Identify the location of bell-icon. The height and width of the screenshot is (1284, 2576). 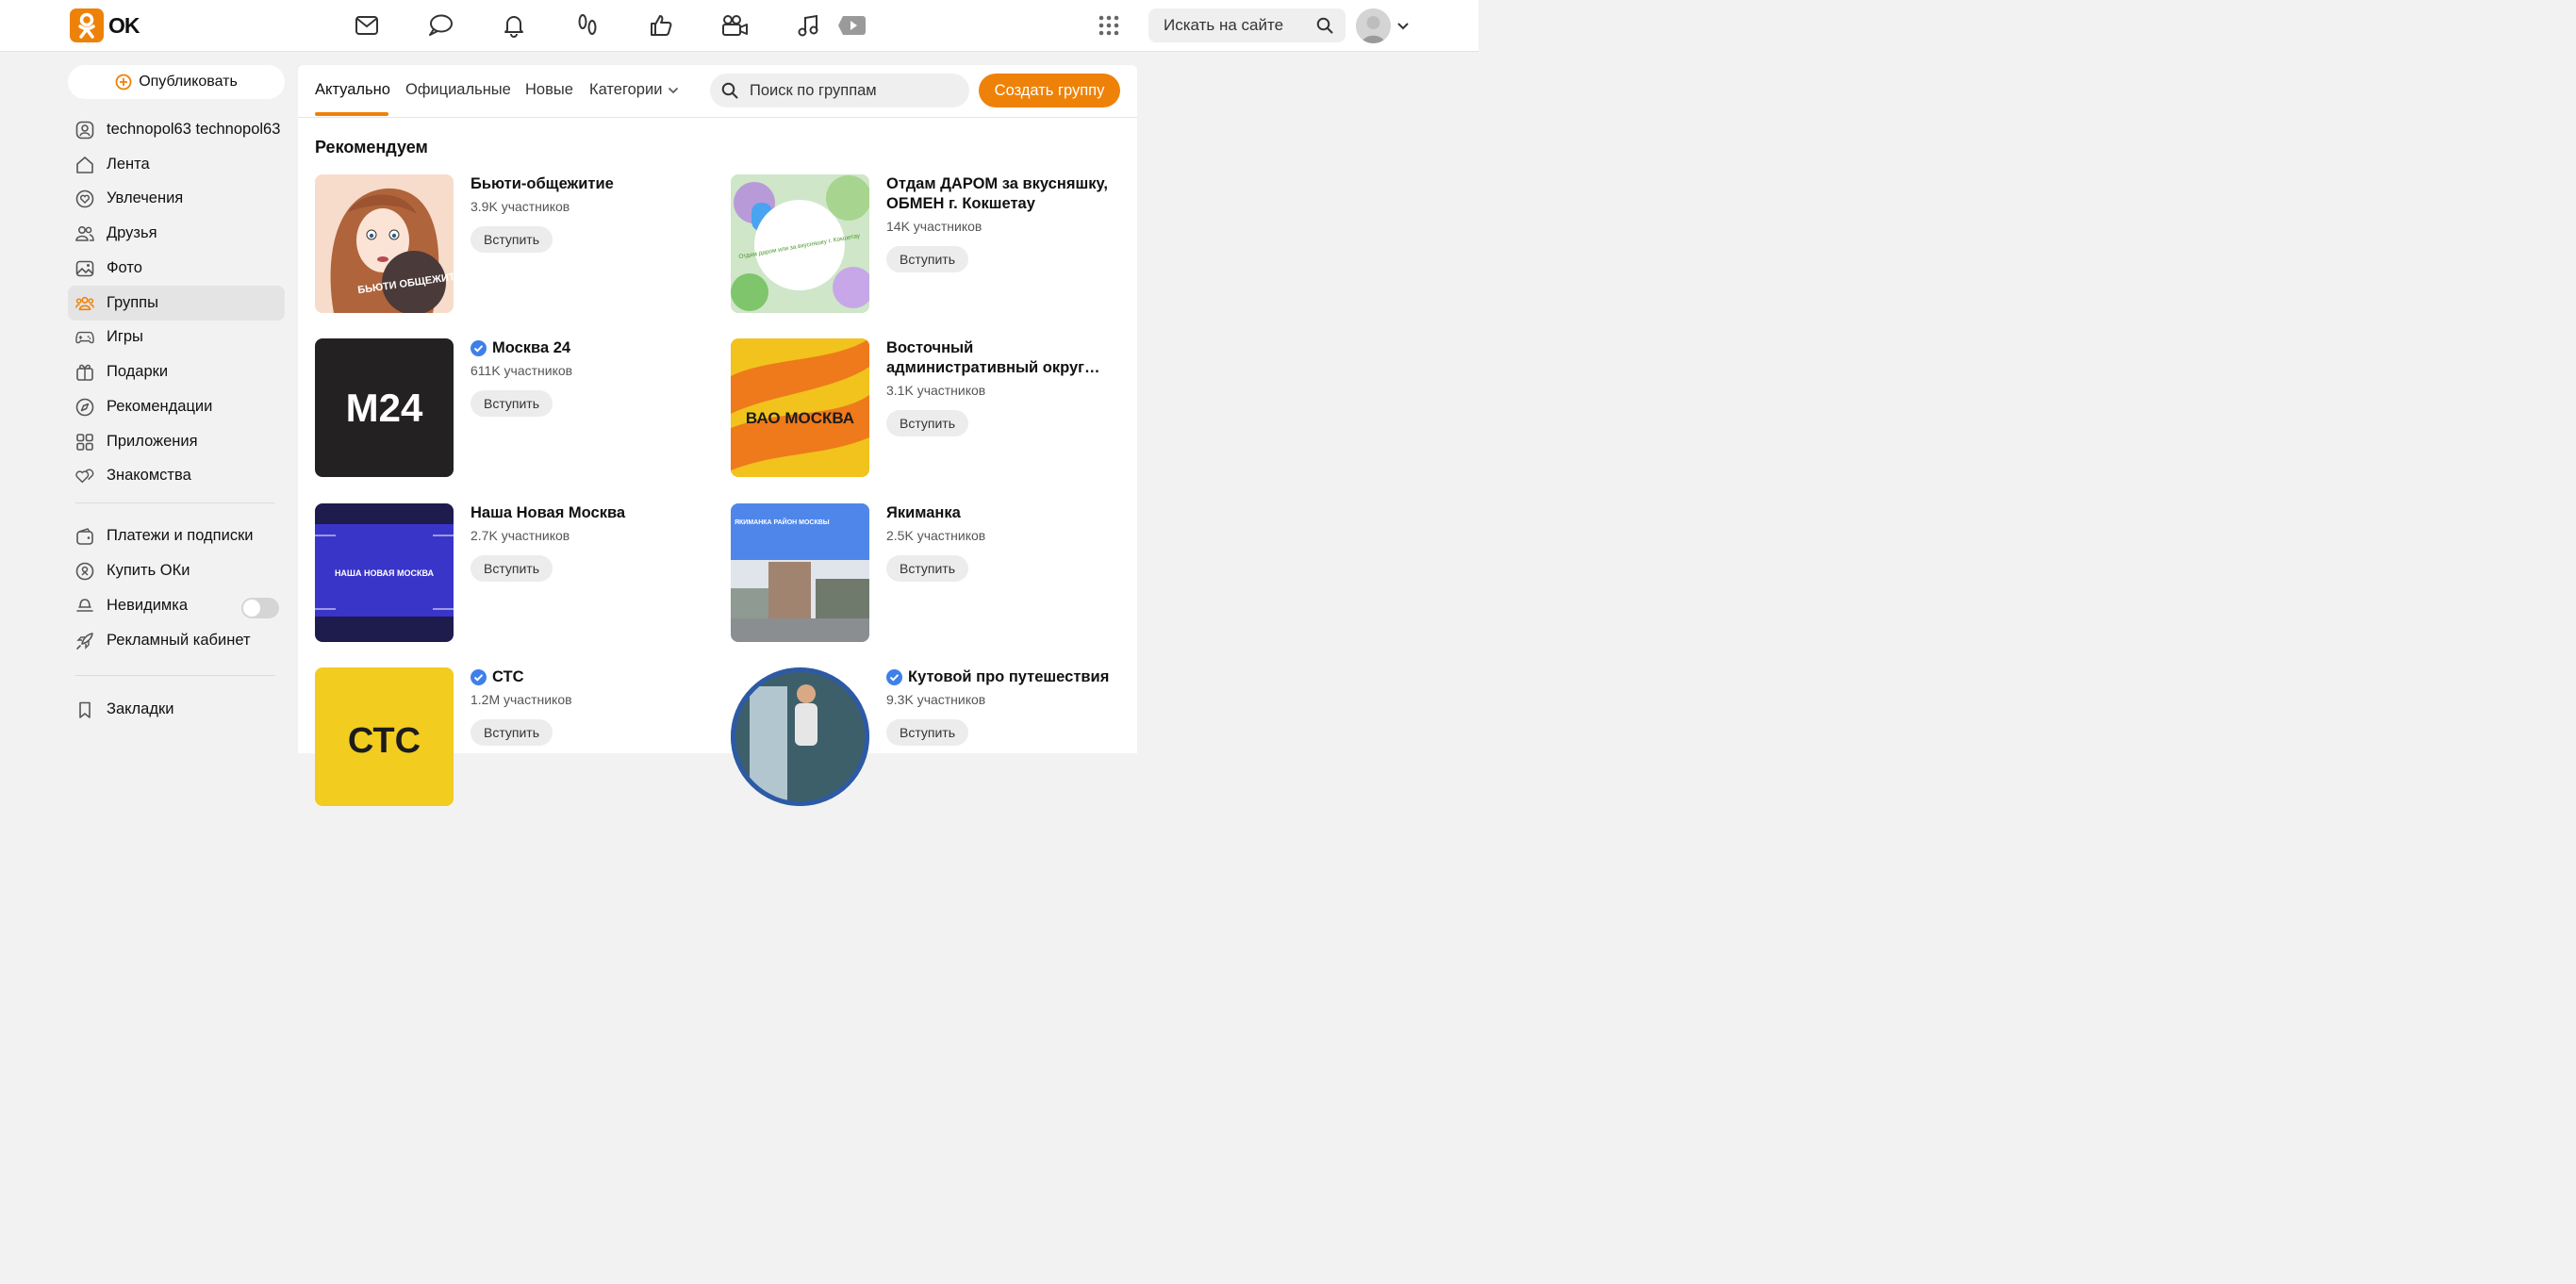
(514, 25).